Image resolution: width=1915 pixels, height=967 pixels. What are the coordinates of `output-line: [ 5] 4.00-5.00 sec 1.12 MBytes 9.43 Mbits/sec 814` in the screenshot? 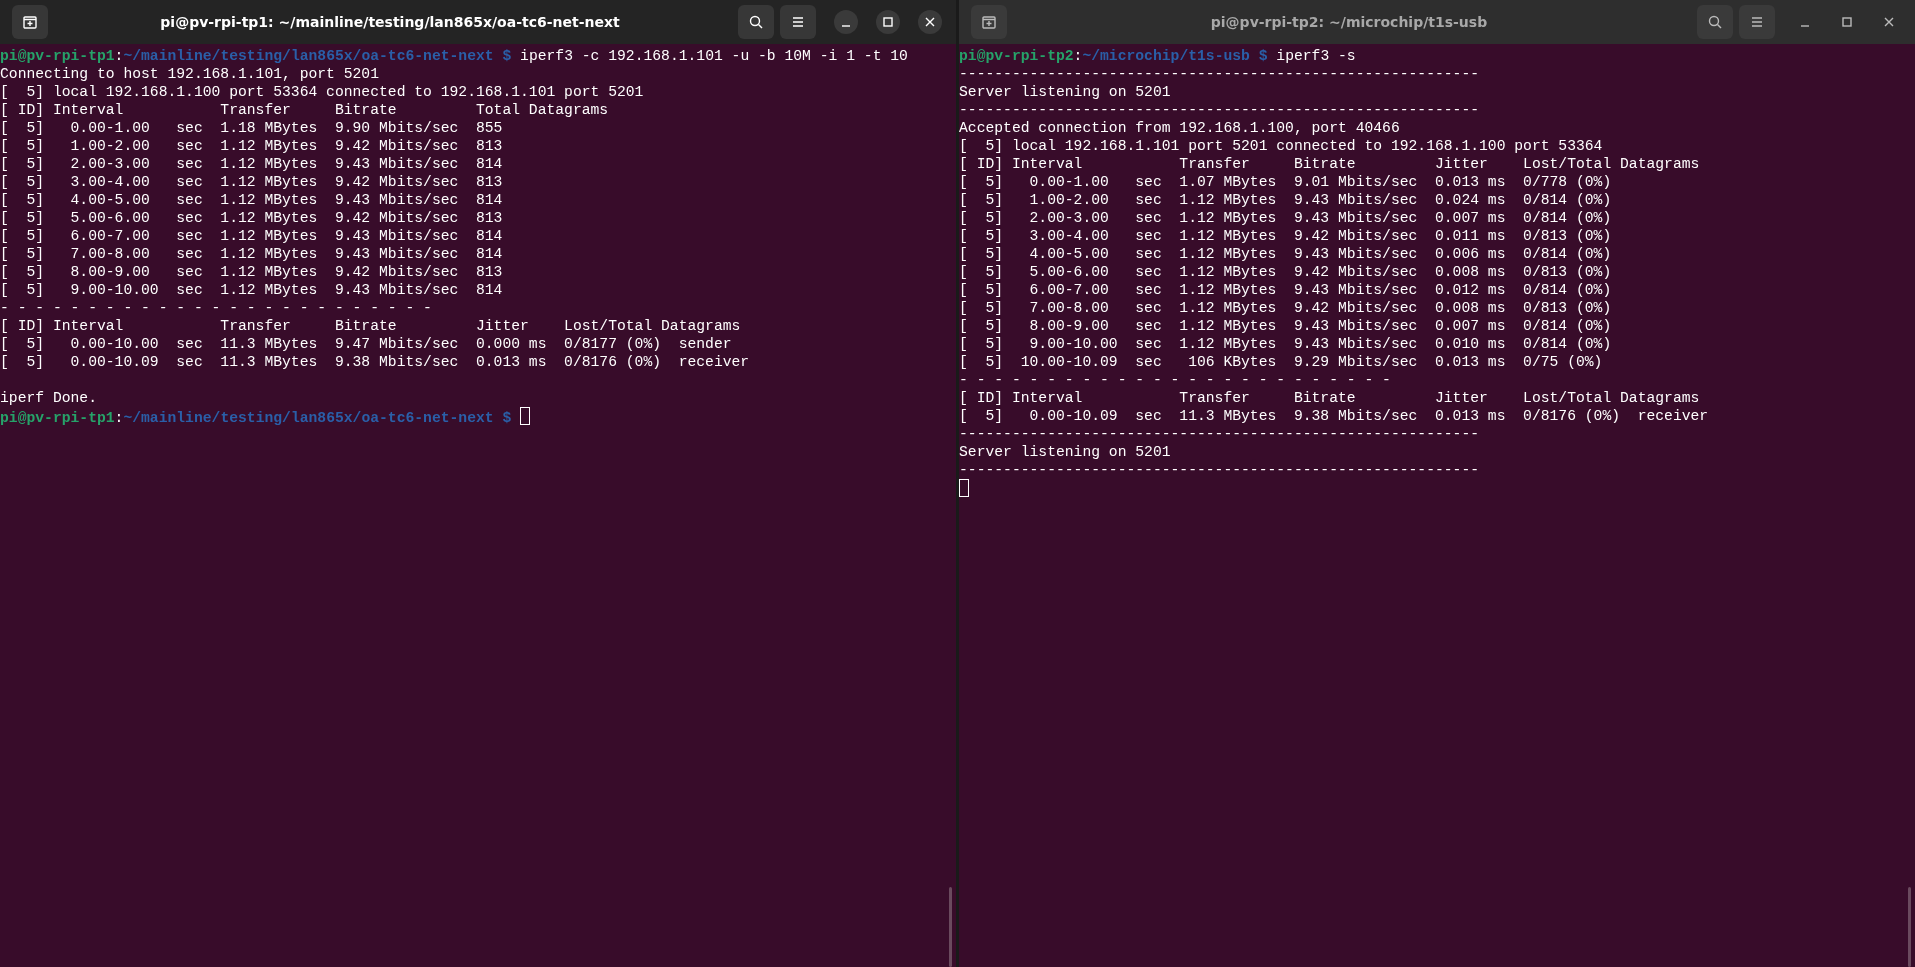 It's located at (252, 200).